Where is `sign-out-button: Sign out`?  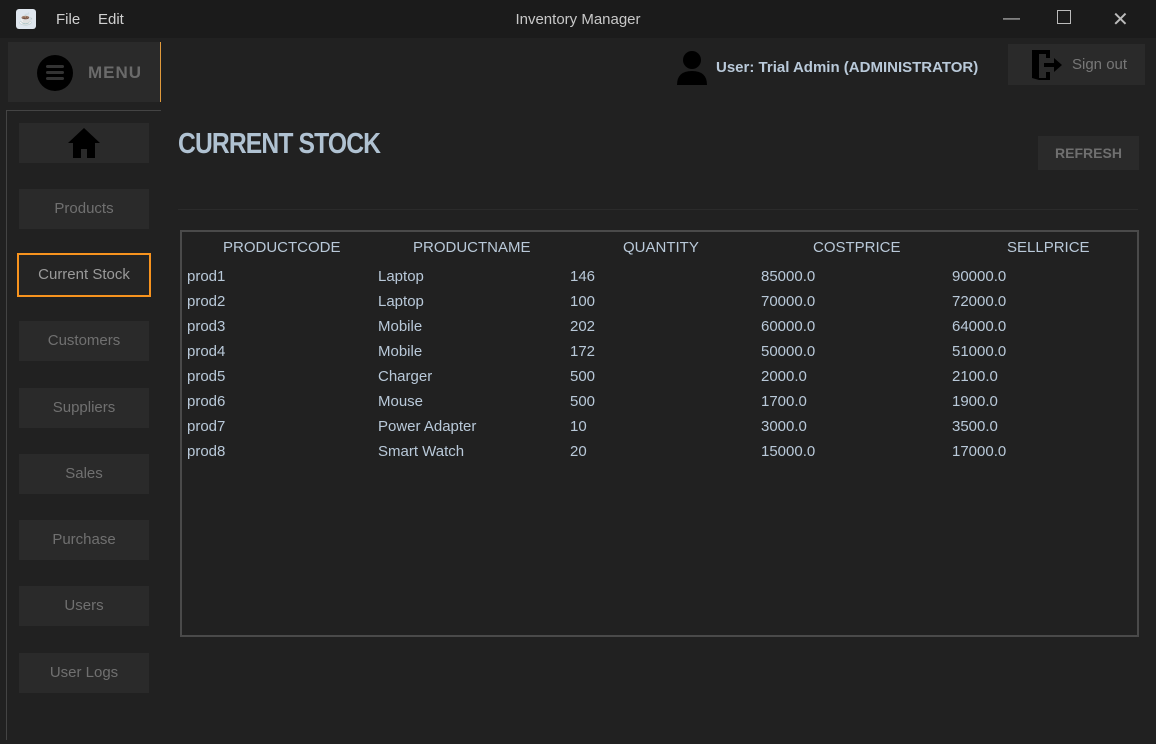
sign-out-button: Sign out is located at coordinates (1076, 64).